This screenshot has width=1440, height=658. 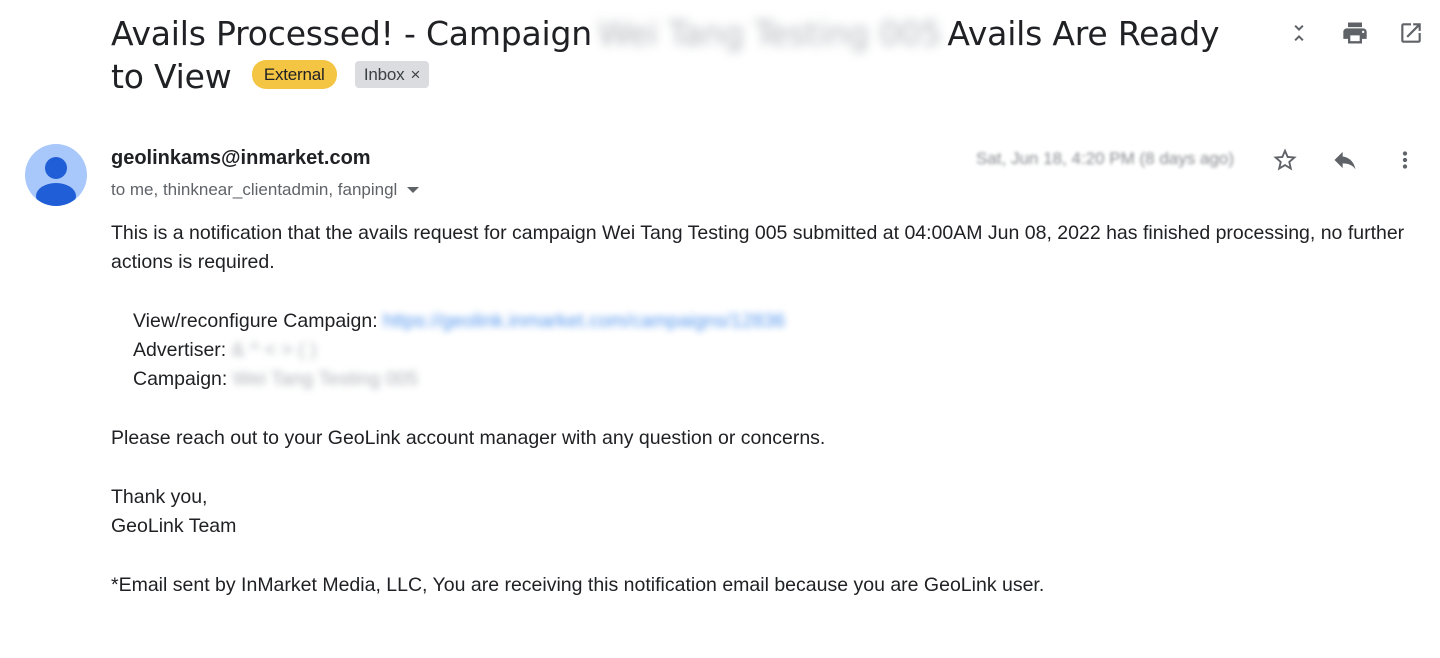 What do you see at coordinates (1105, 158) in the screenshot?
I see `message-date: Sat, Jun 18, 4:20 PM (8 days ago)` at bounding box center [1105, 158].